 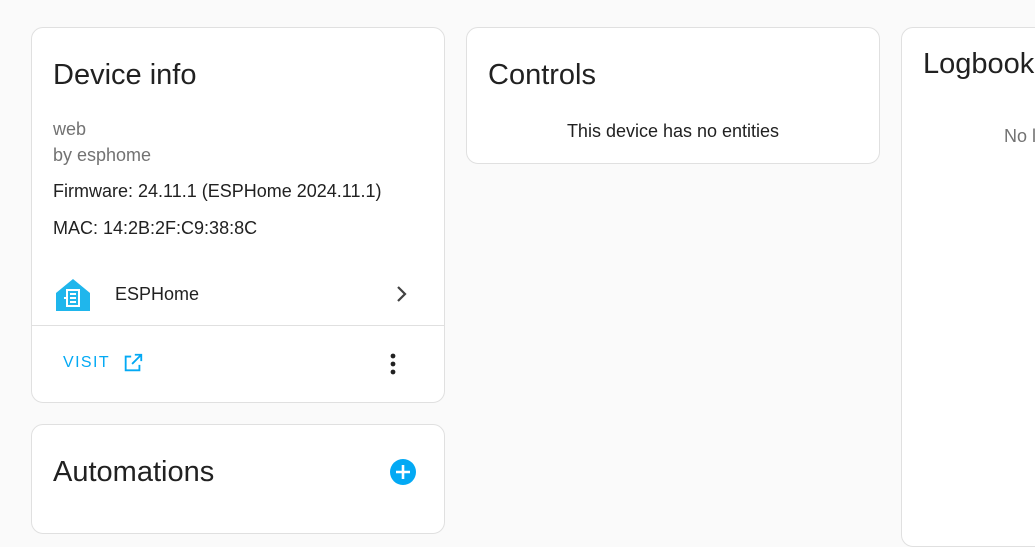 What do you see at coordinates (87, 362) in the screenshot?
I see `visit-label: VISIT` at bounding box center [87, 362].